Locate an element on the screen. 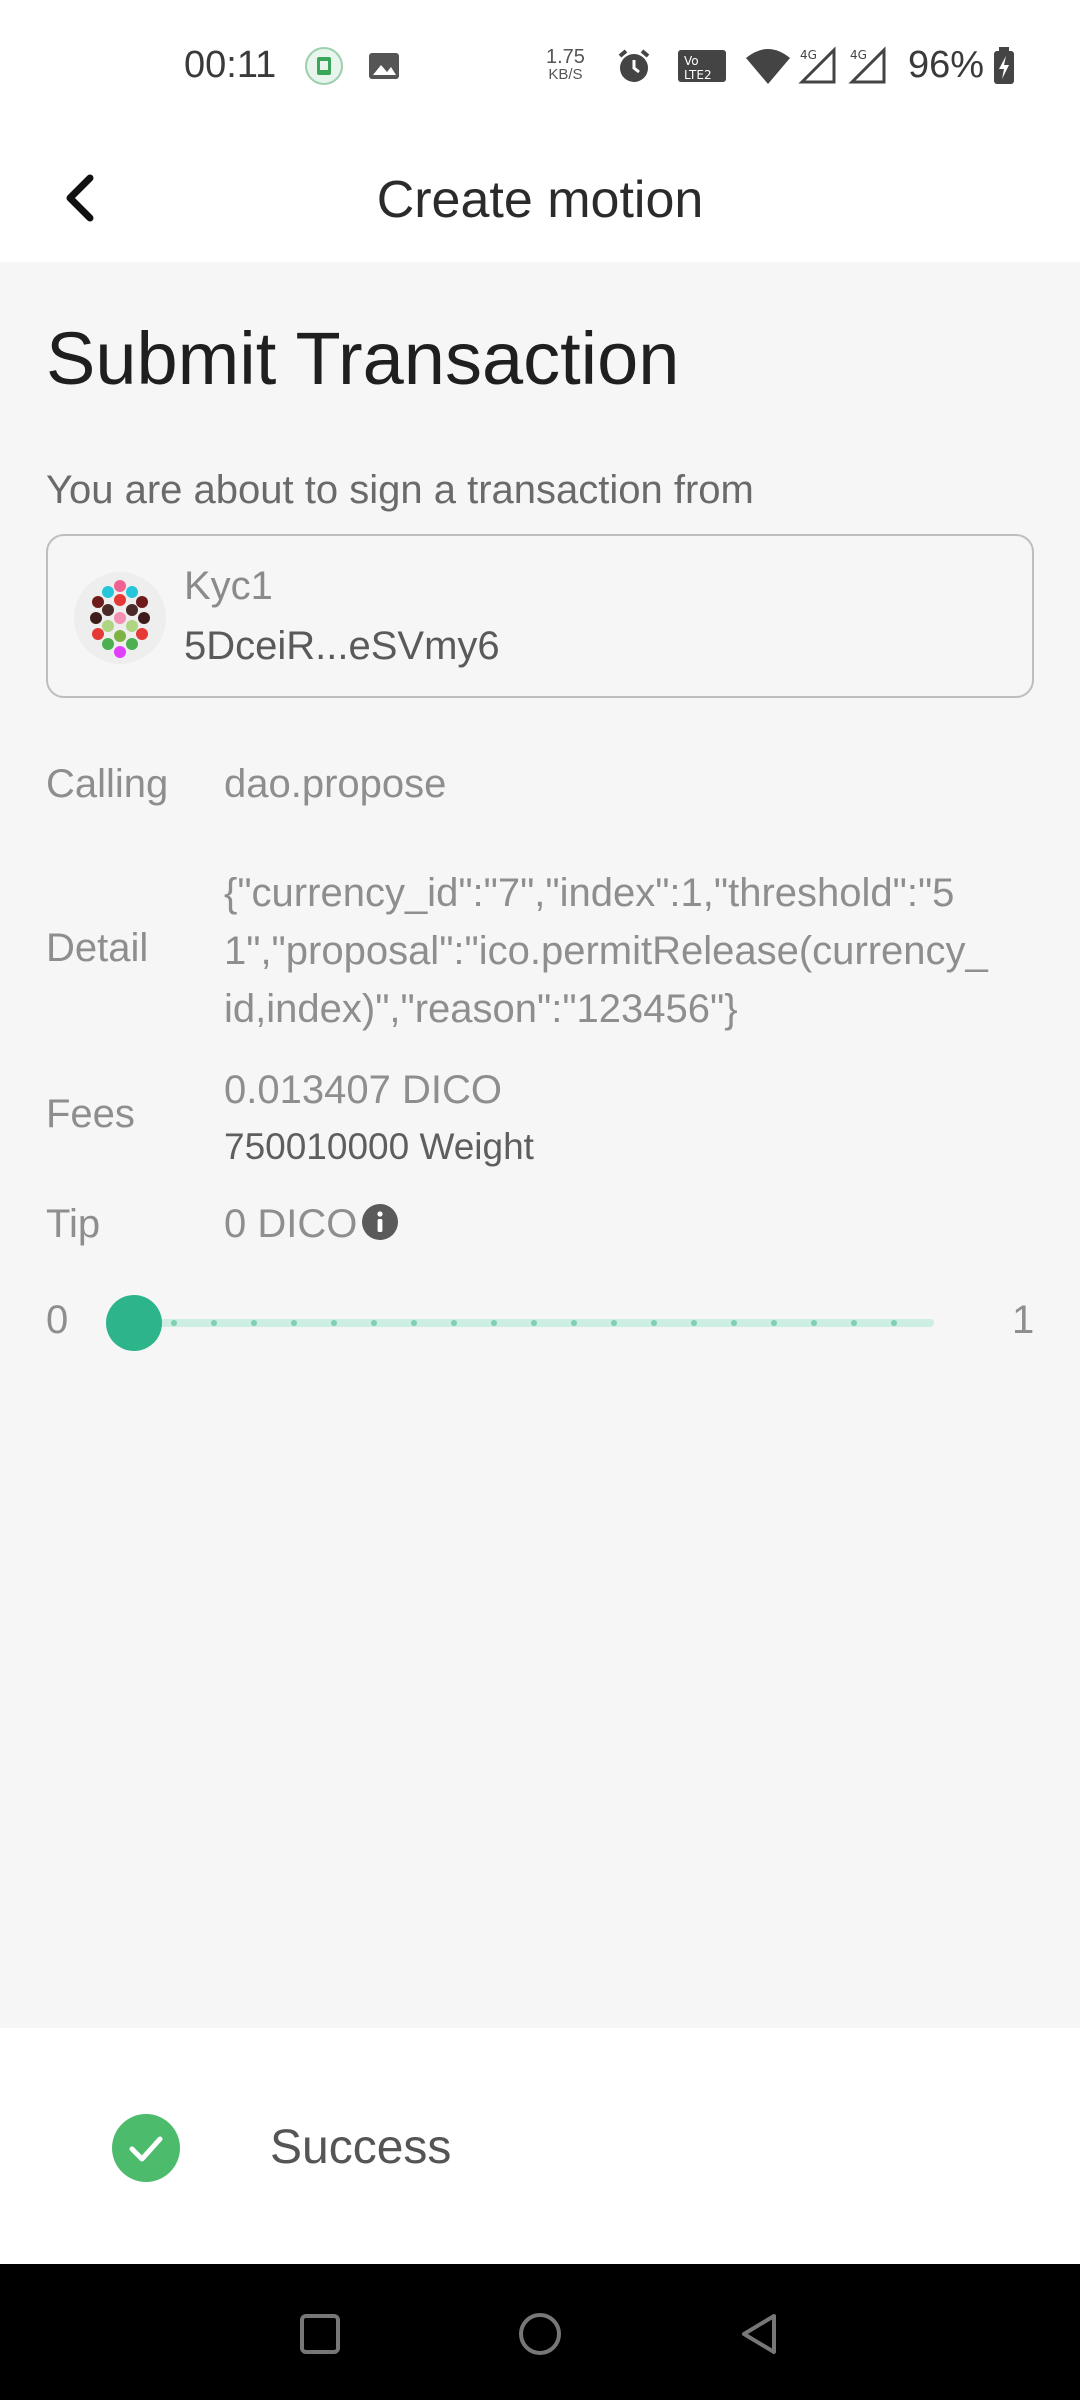  detail-label: Detail is located at coordinates (97, 948).